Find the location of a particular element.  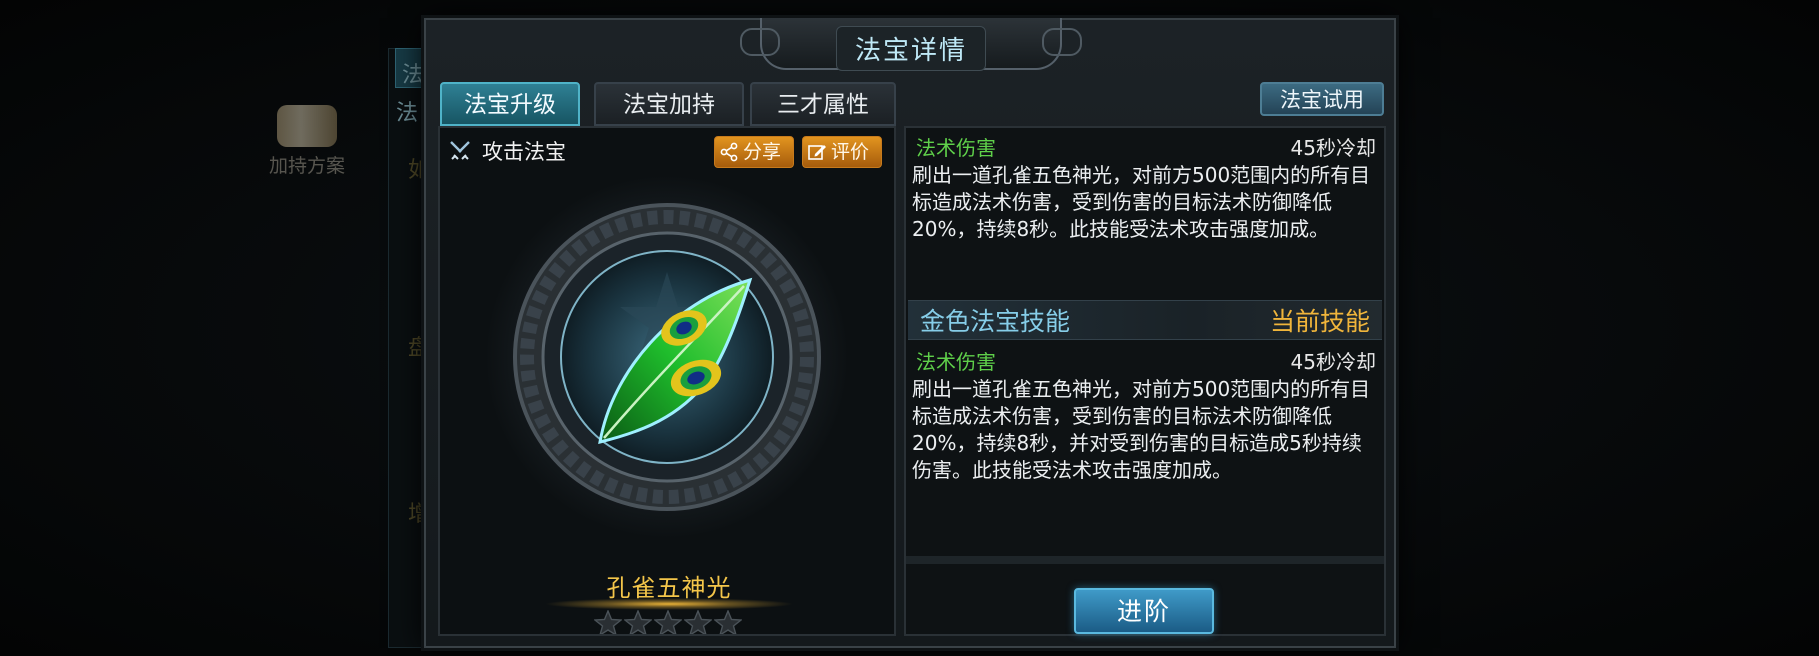

rate-button: 评价 is located at coordinates (842, 152).